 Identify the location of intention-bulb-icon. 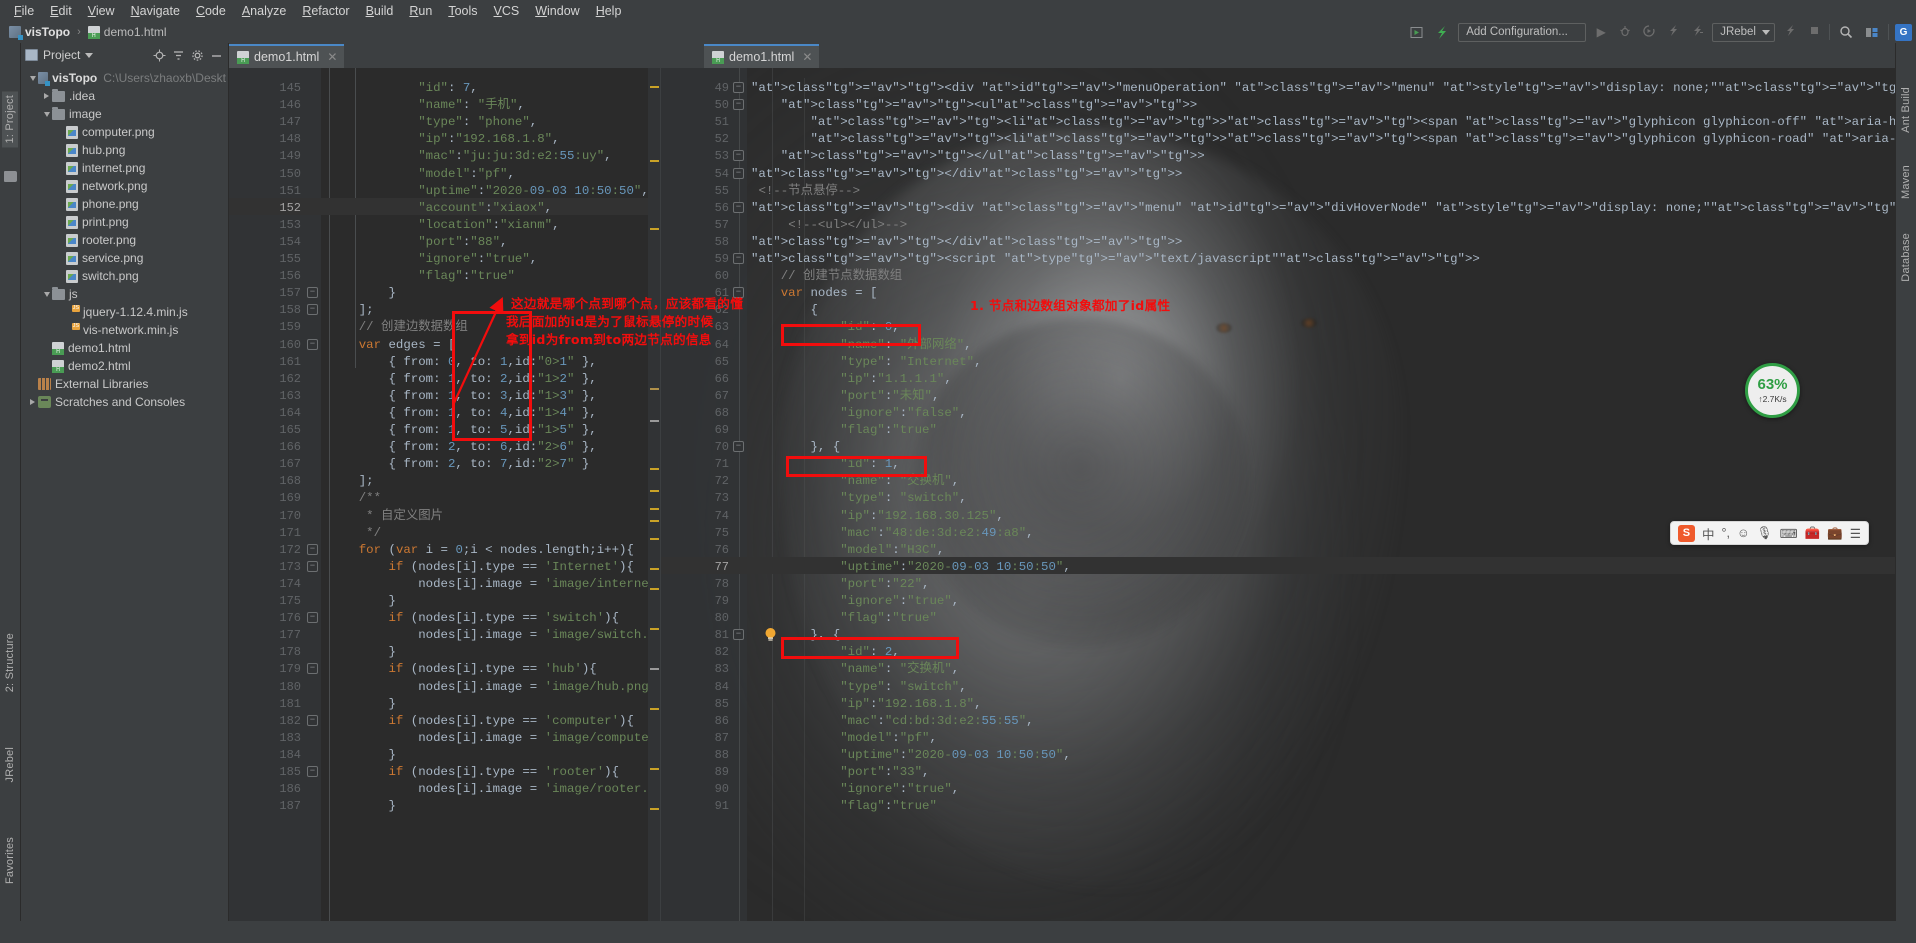
(770, 634).